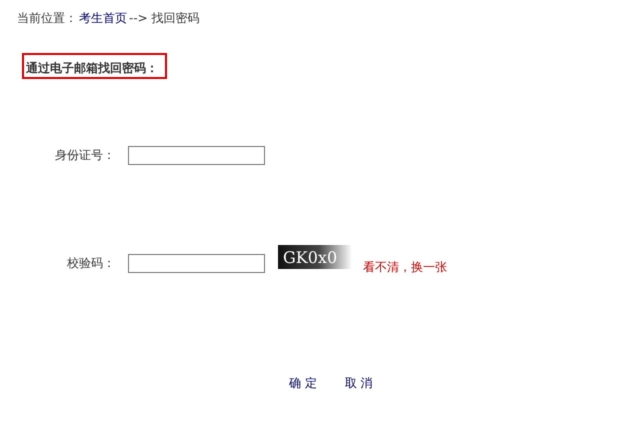 The width and height of the screenshot is (626, 421). I want to click on breadcrumb-prefix: 当前位置：, so click(47, 18).